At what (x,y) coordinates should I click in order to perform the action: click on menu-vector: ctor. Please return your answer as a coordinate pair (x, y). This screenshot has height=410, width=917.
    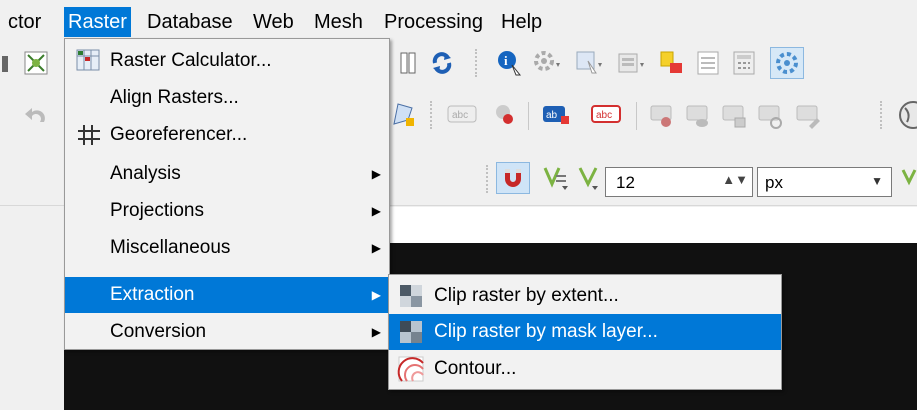
    Looking at the image, I should click on (24, 22).